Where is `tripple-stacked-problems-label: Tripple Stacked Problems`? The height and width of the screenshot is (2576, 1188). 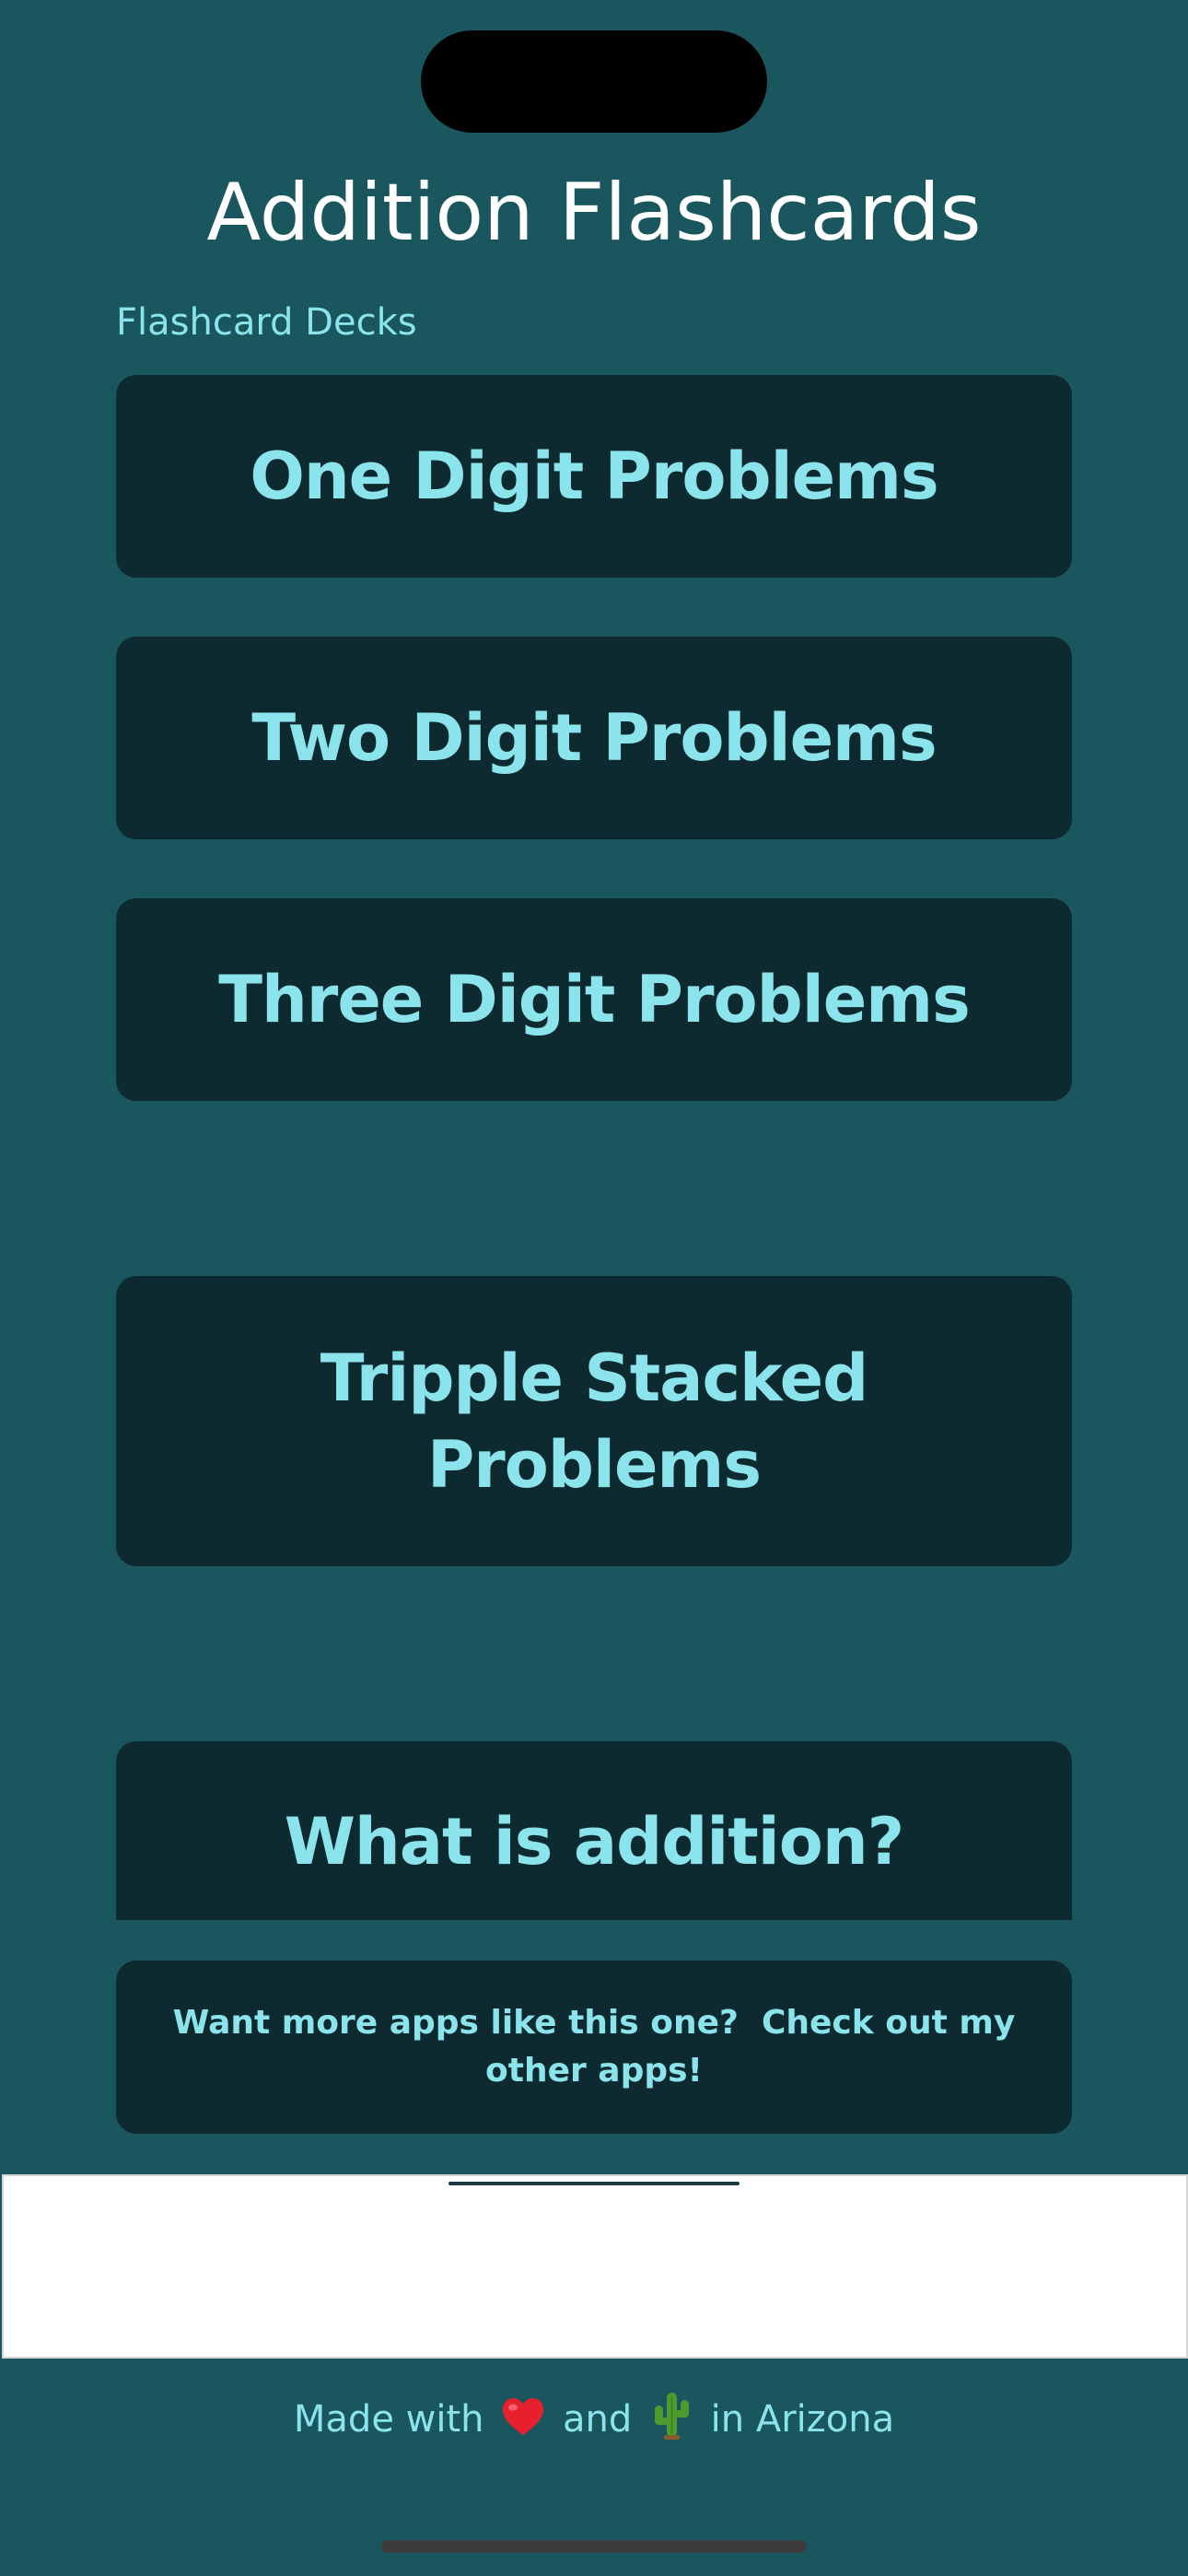
tripple-stacked-problems-label: Tripple Stacked Problems is located at coordinates (594, 1421).